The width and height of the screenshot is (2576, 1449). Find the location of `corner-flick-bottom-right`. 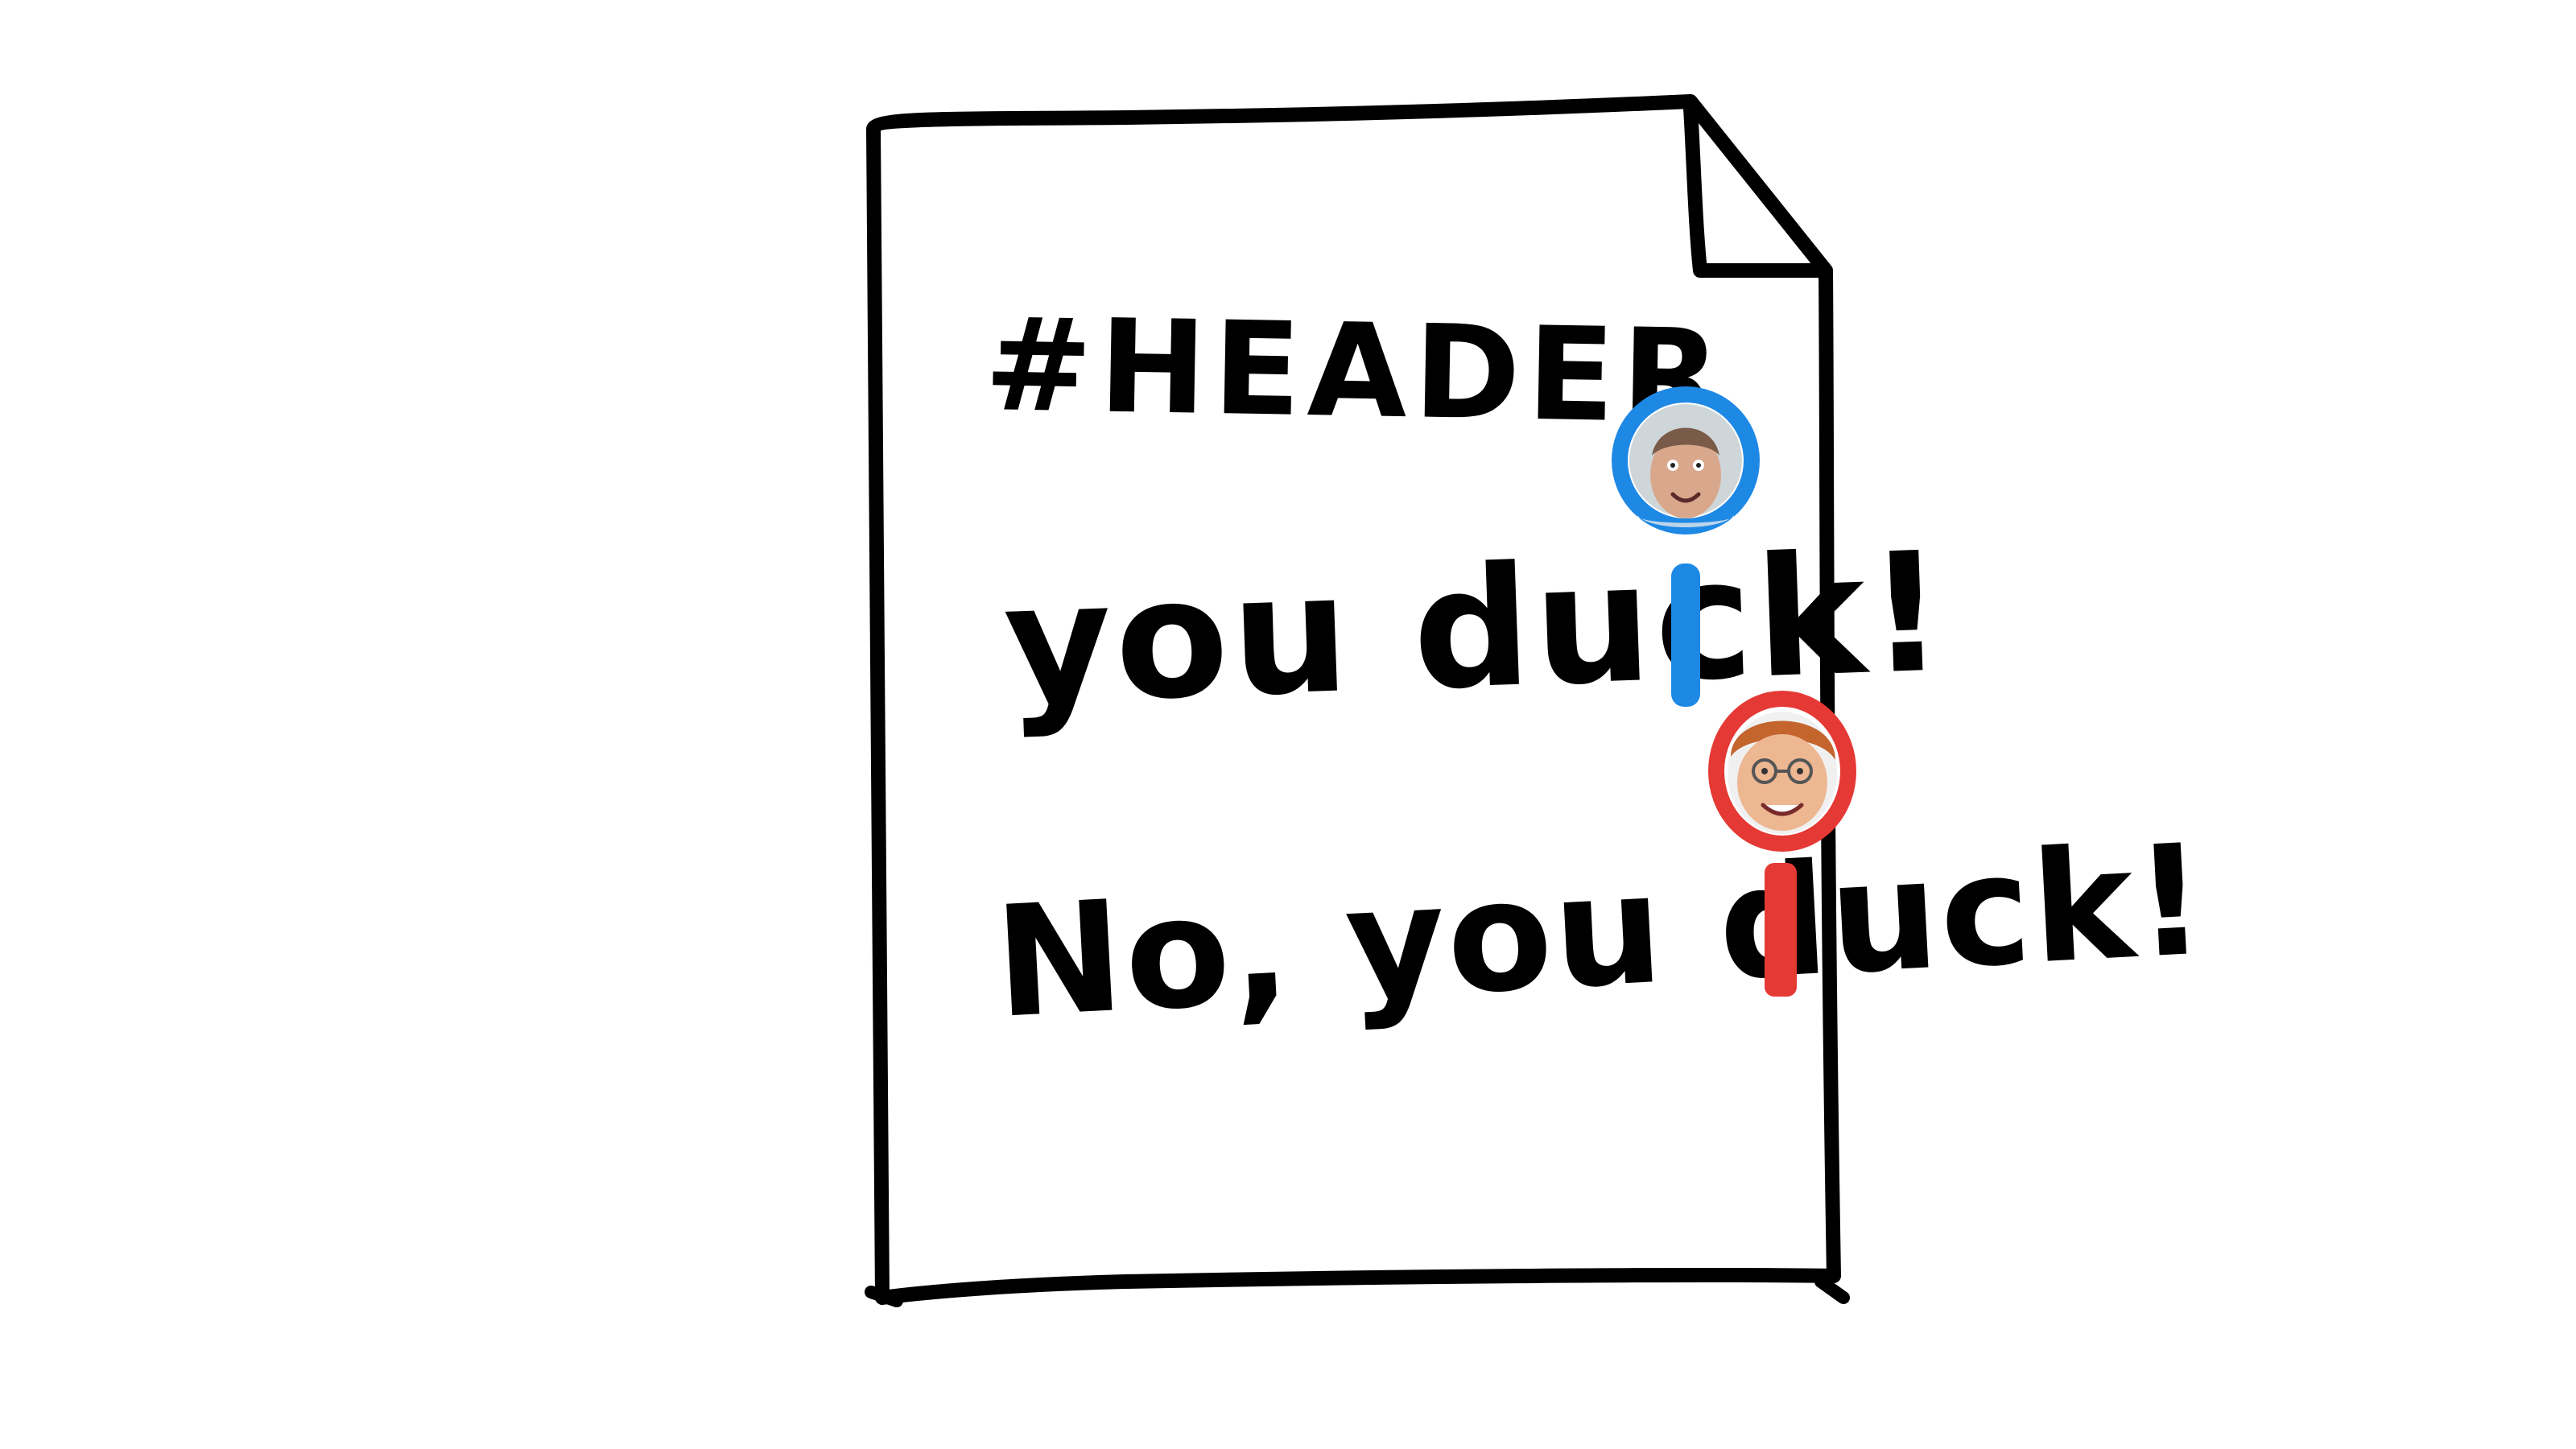

corner-flick-bottom-right is located at coordinates (1832, 1289).